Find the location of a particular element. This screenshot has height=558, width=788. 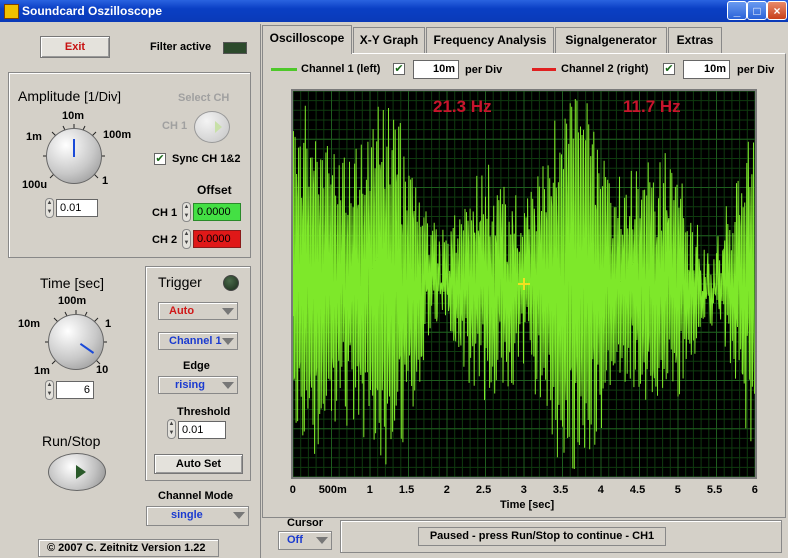

amplitude-unit: [1/Div] is located at coordinates (102, 96).